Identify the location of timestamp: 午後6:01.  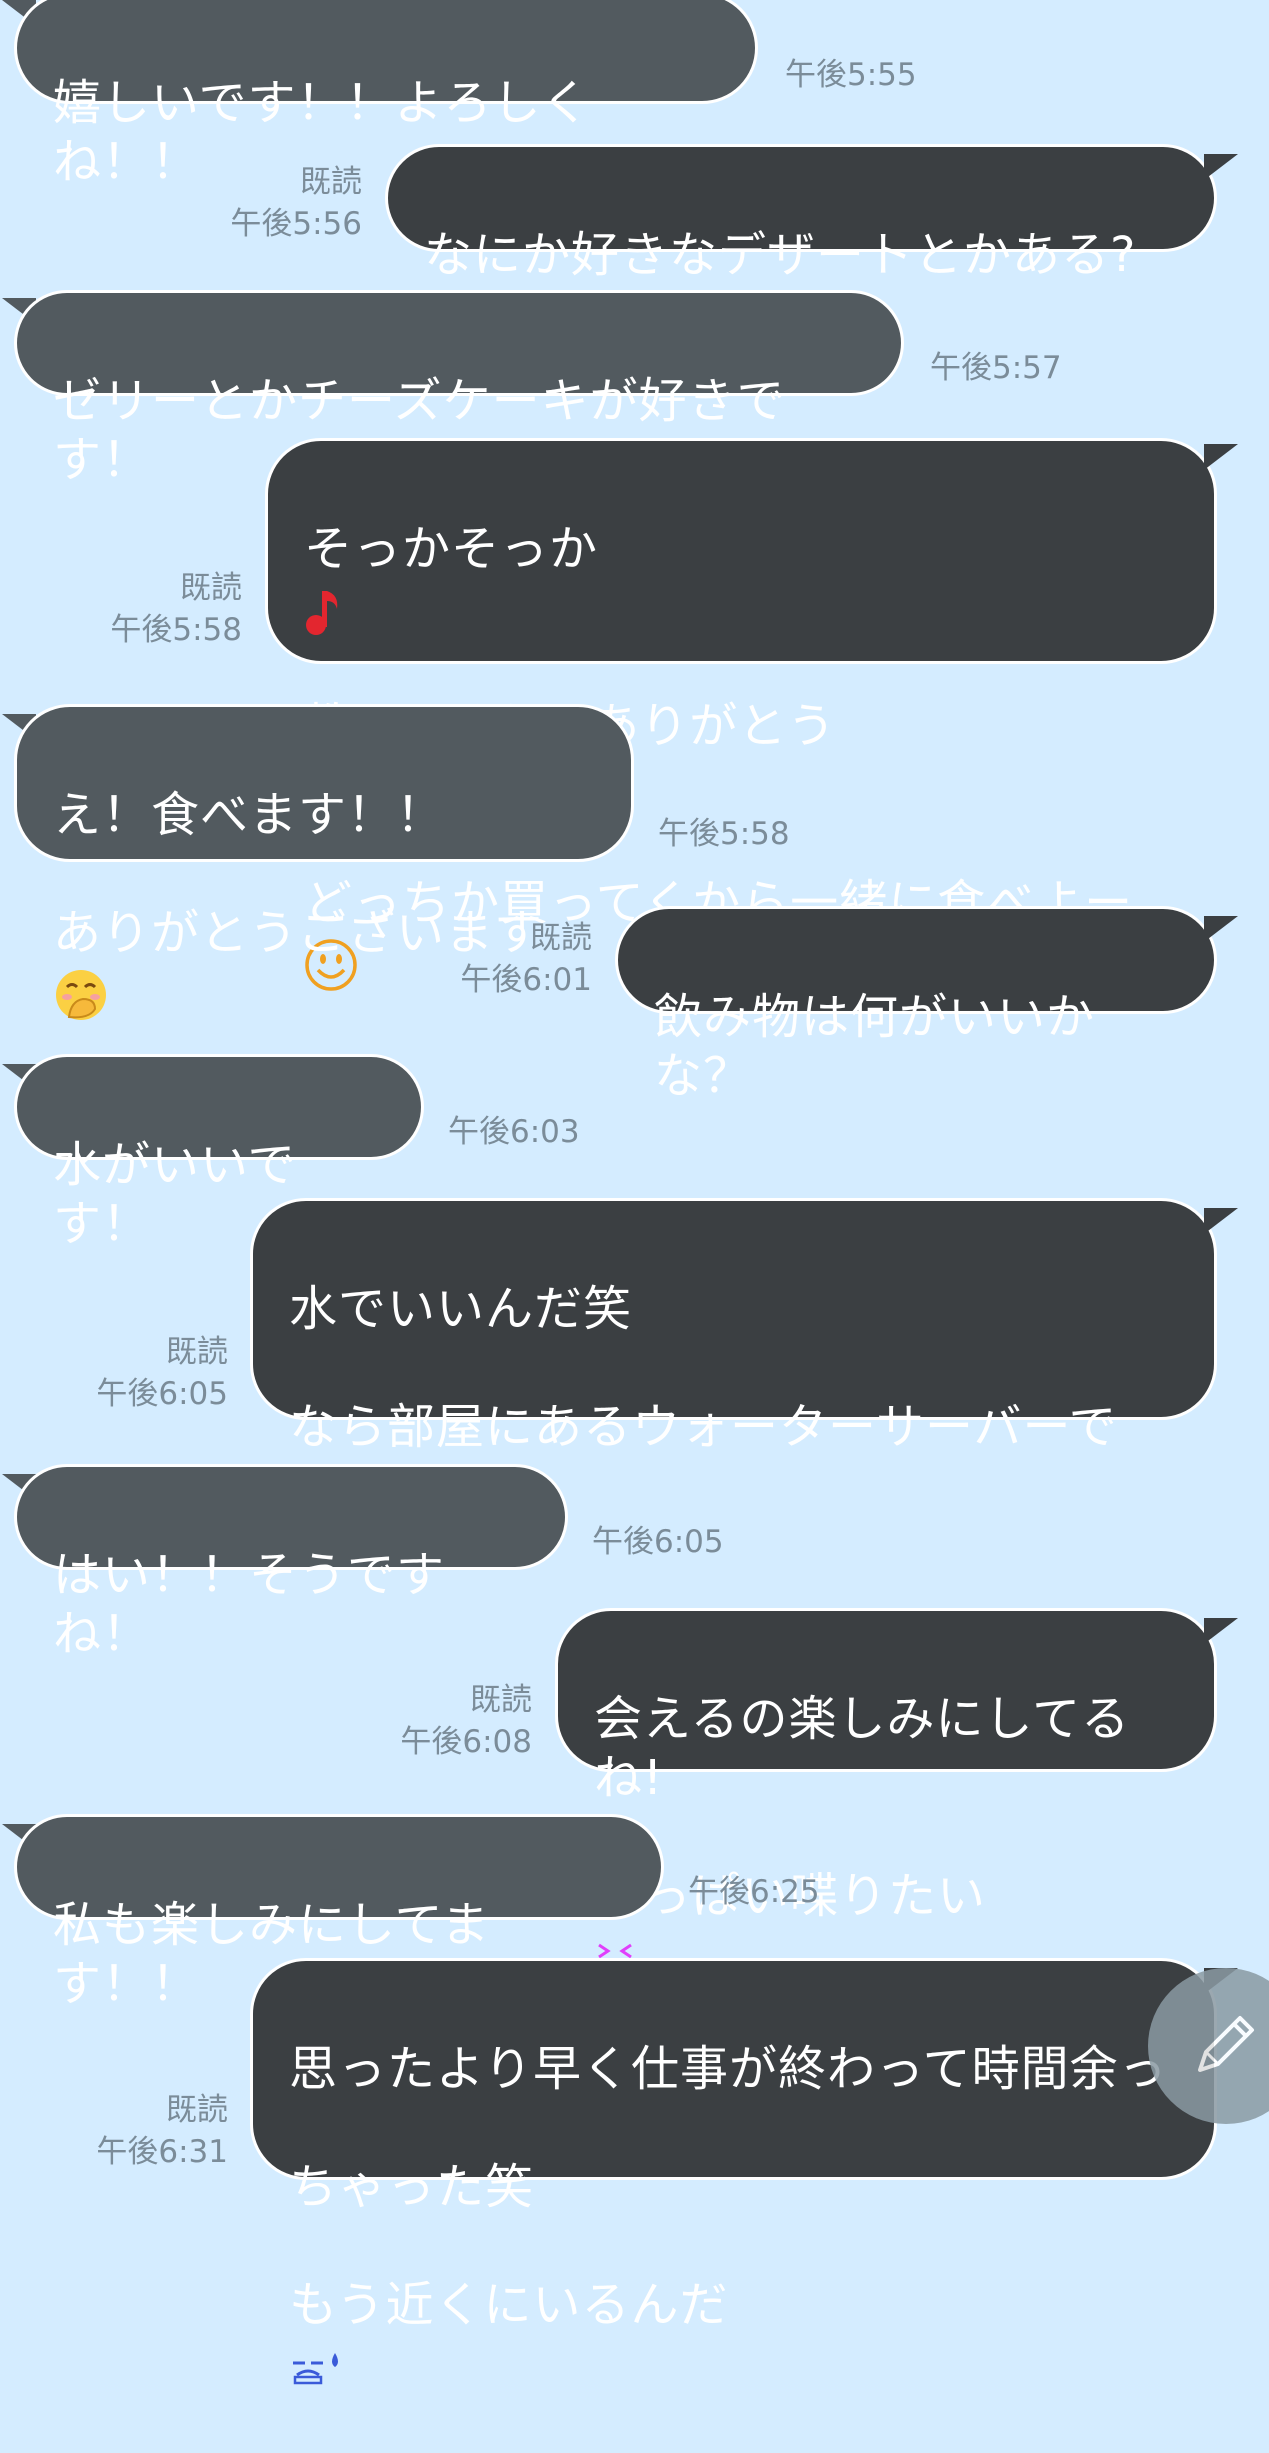
(526, 980).